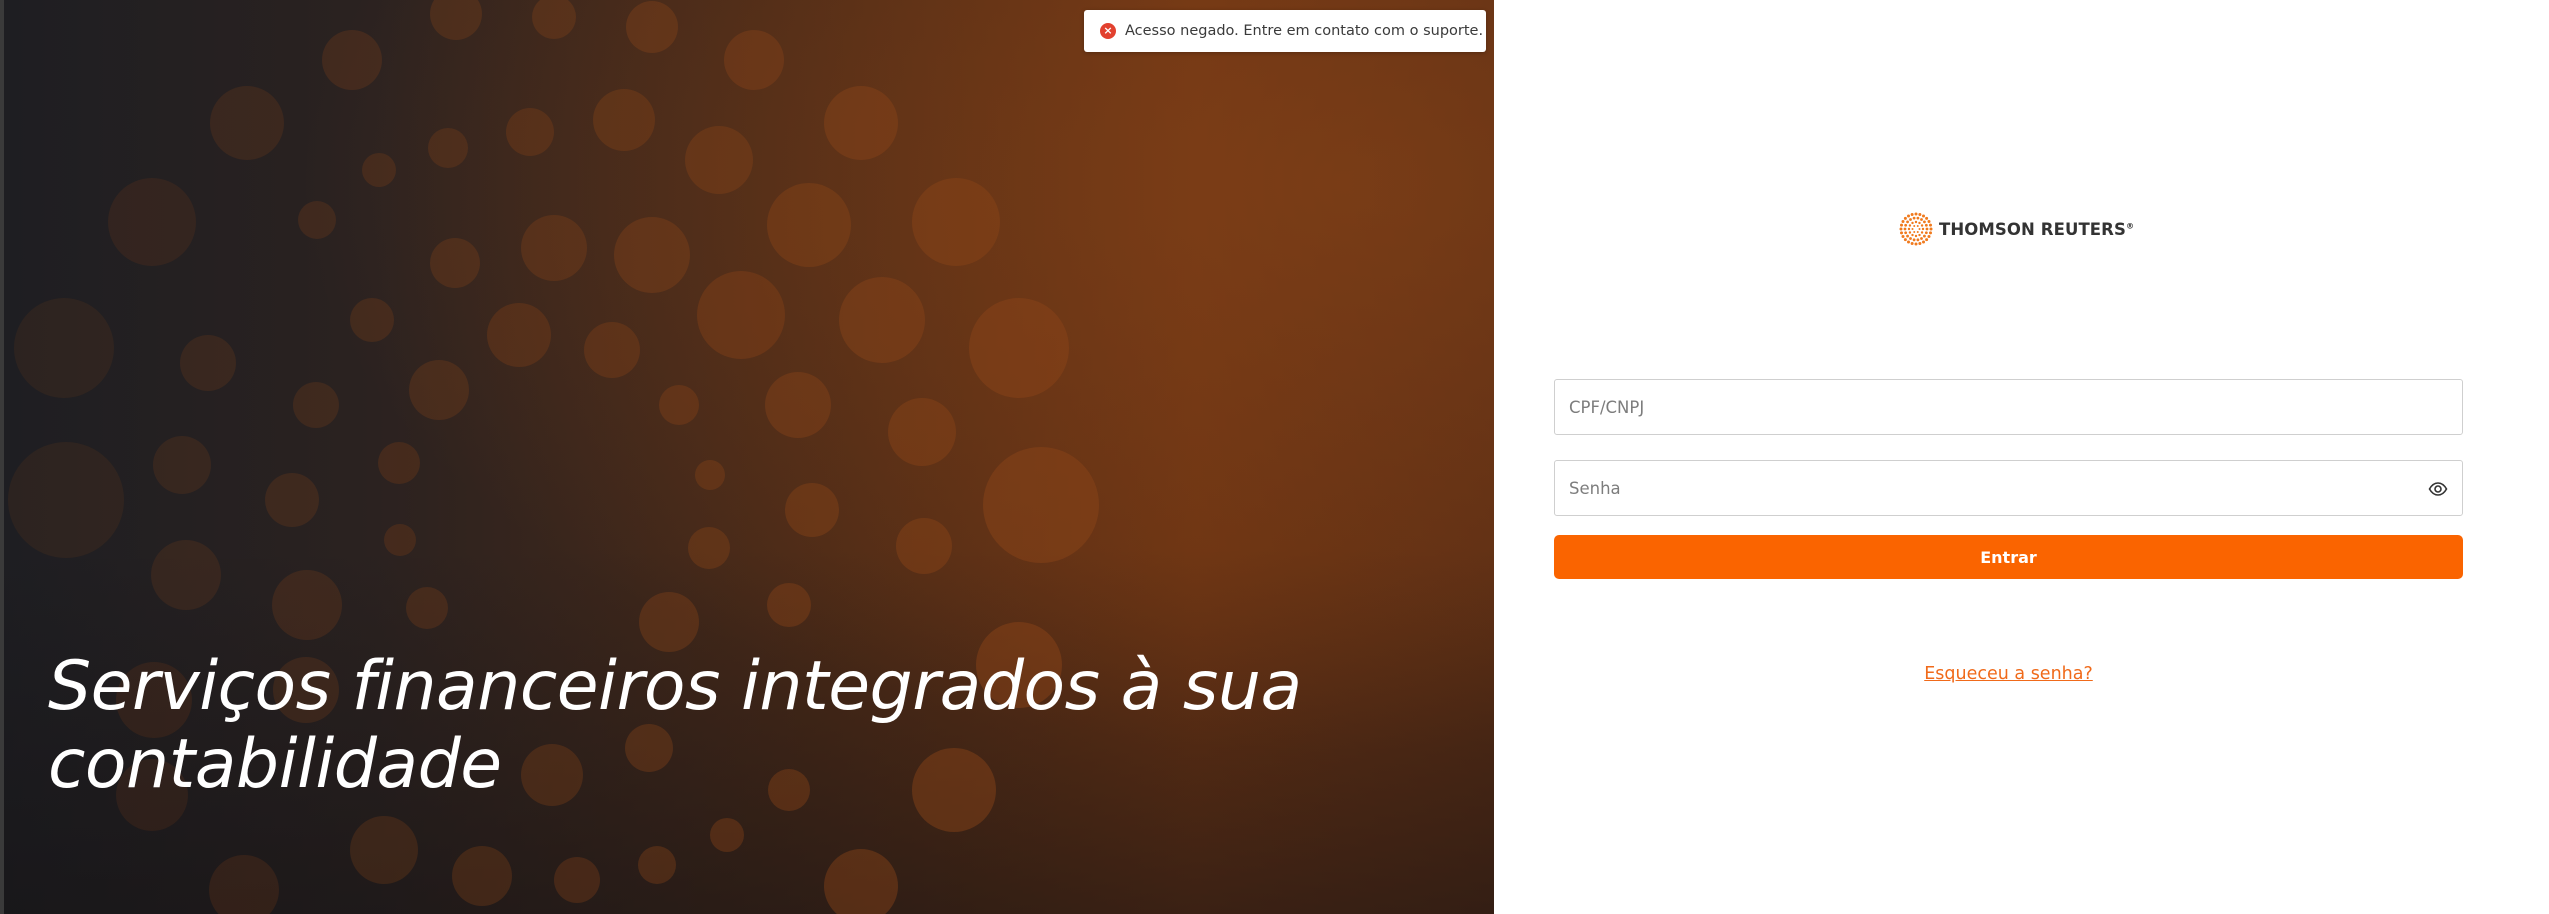 The width and height of the screenshot is (2549, 914). I want to click on logo-wordmark: THOMSON REUTERS, so click(2032, 229).